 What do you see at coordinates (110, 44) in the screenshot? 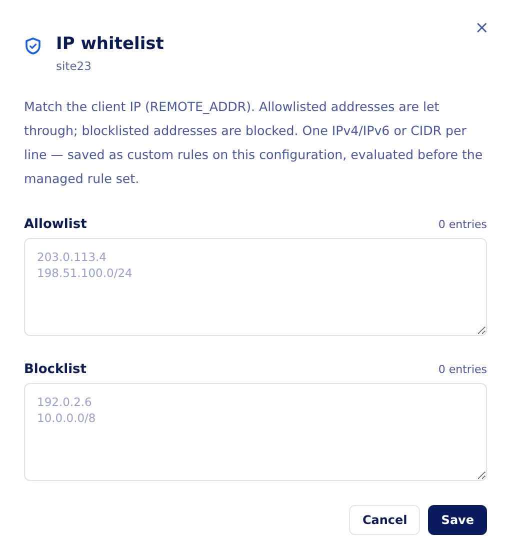
I see `dialog-title: IP whitelist` at bounding box center [110, 44].